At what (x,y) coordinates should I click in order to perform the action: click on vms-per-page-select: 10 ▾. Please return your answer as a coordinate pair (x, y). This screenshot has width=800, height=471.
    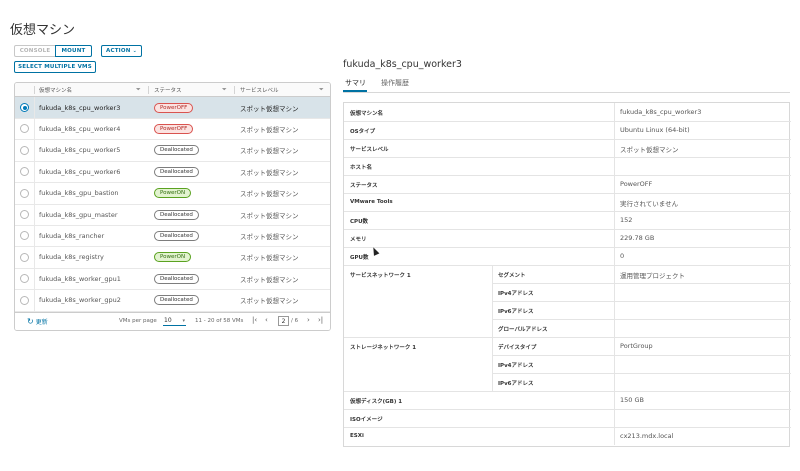
    Looking at the image, I should click on (174, 321).